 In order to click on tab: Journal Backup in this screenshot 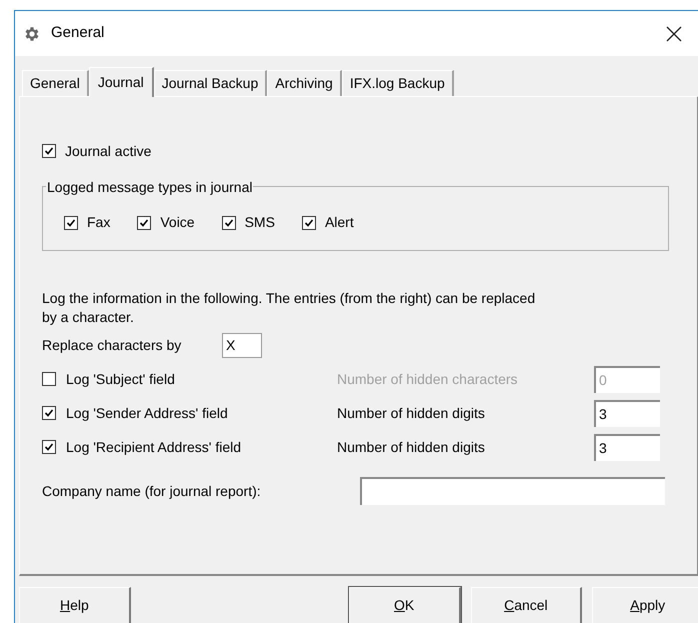, I will do `click(211, 83)`.